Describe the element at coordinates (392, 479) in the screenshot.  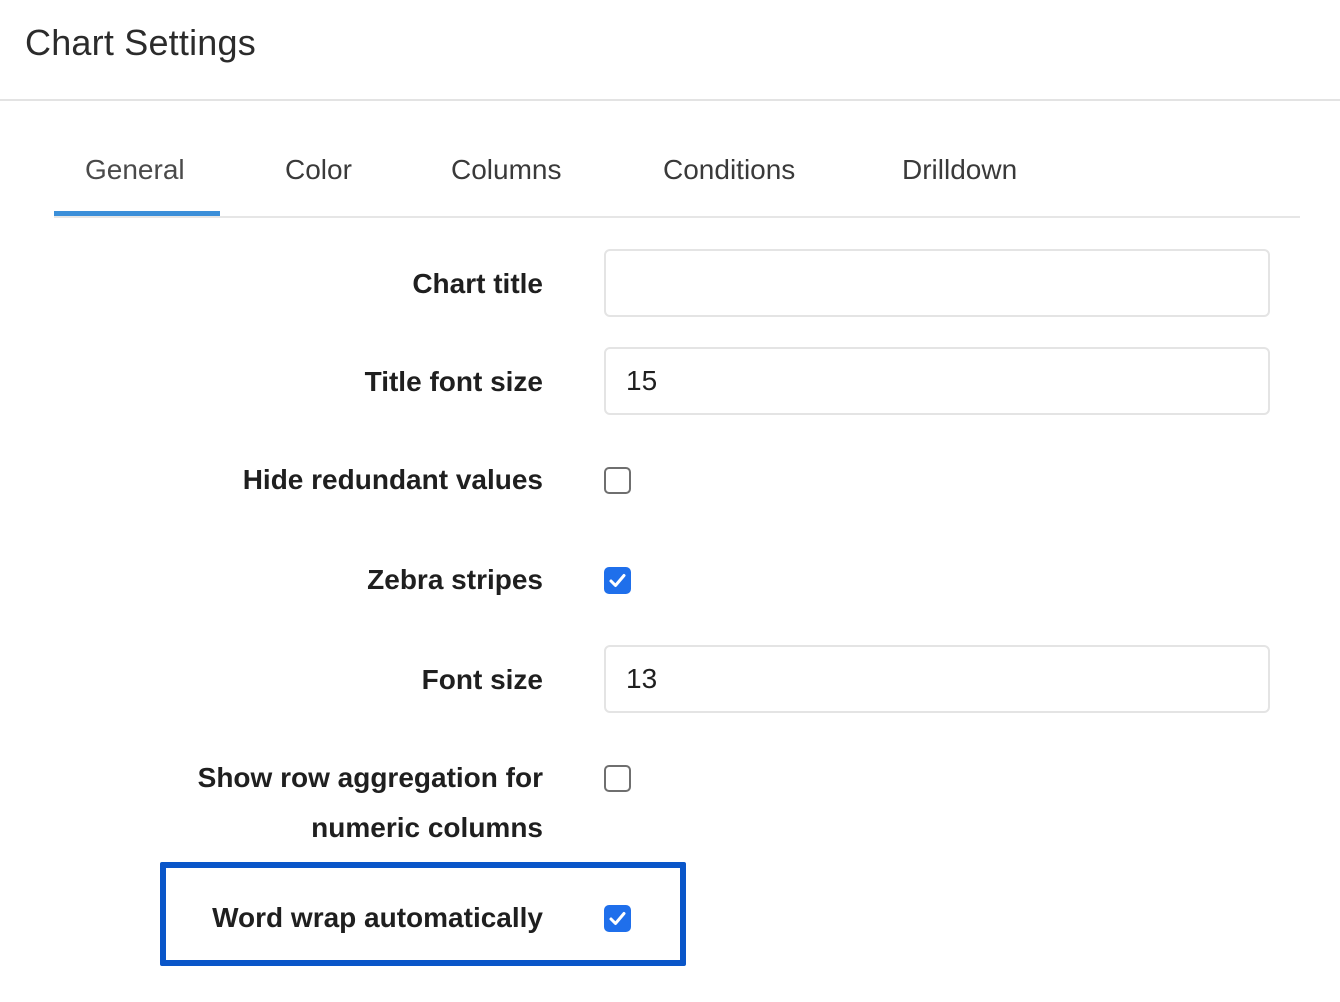
I see `hide-redundant-values-label: Hide redundant values` at that location.